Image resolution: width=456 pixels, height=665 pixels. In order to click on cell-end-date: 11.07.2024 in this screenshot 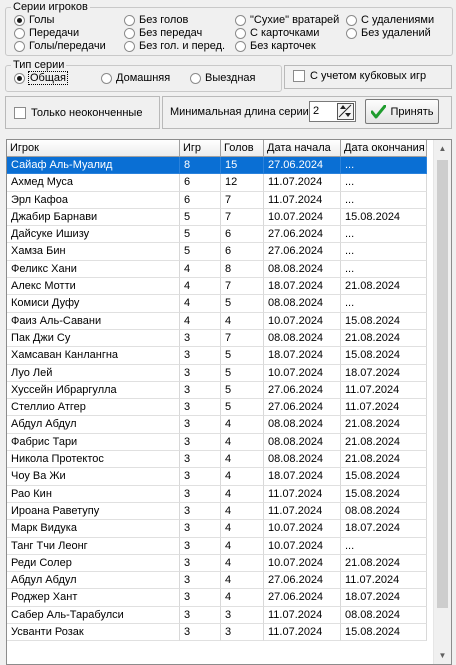, I will do `click(384, 390)`.